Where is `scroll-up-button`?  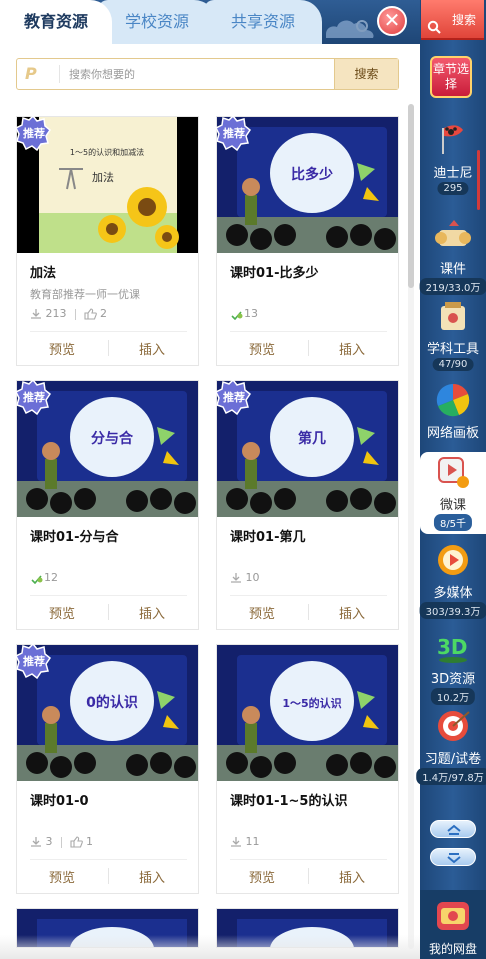
scroll-up-button is located at coordinates (453, 829).